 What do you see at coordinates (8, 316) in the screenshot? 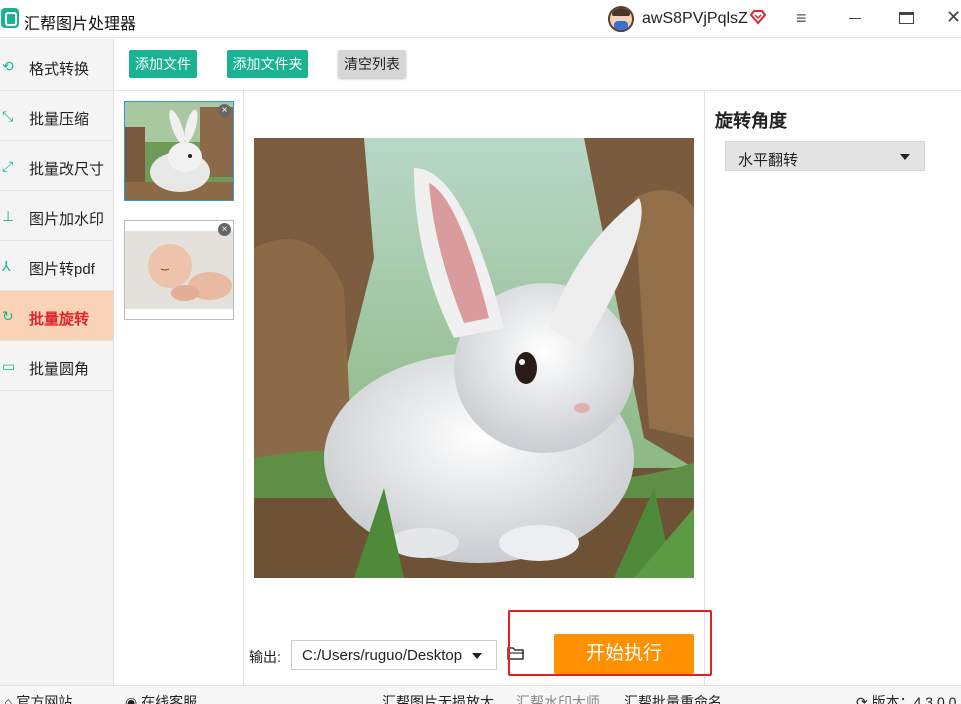
I see `rotate-icon: ↻` at bounding box center [8, 316].